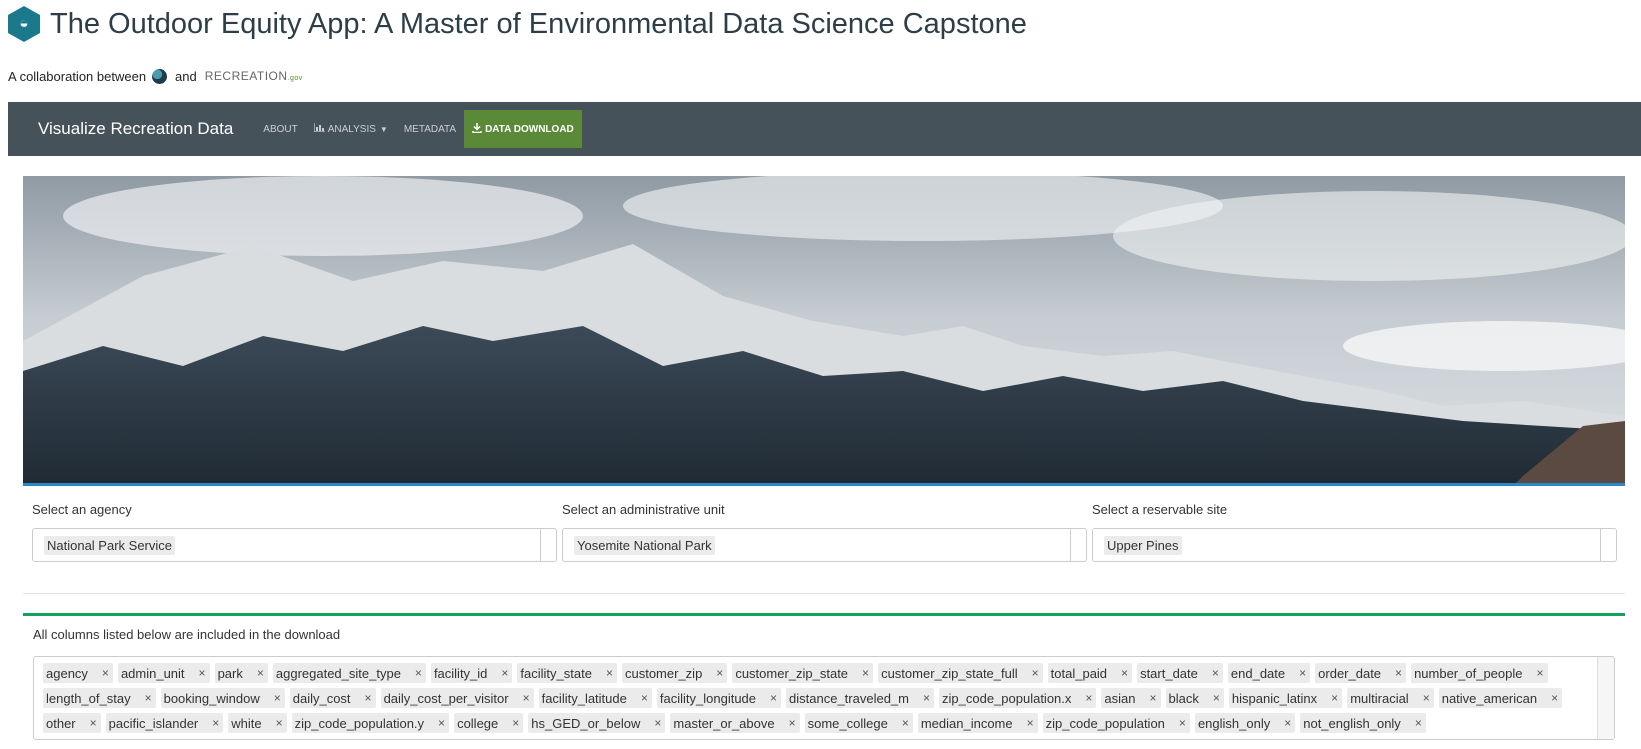  I want to click on admin-unit-select: Yosemite National Park, so click(824, 545).